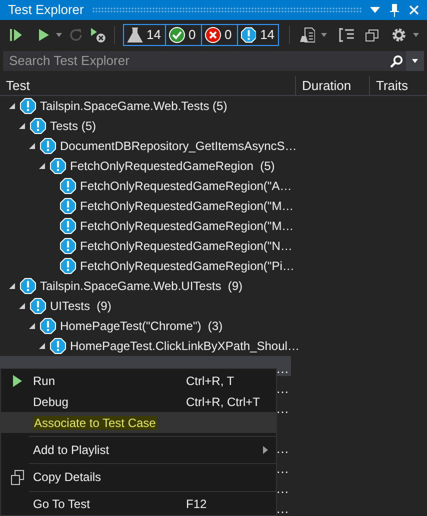  What do you see at coordinates (172, 166) in the screenshot?
I see `tree-item: FetchOnlyRequestedGameRegion (5)` at bounding box center [172, 166].